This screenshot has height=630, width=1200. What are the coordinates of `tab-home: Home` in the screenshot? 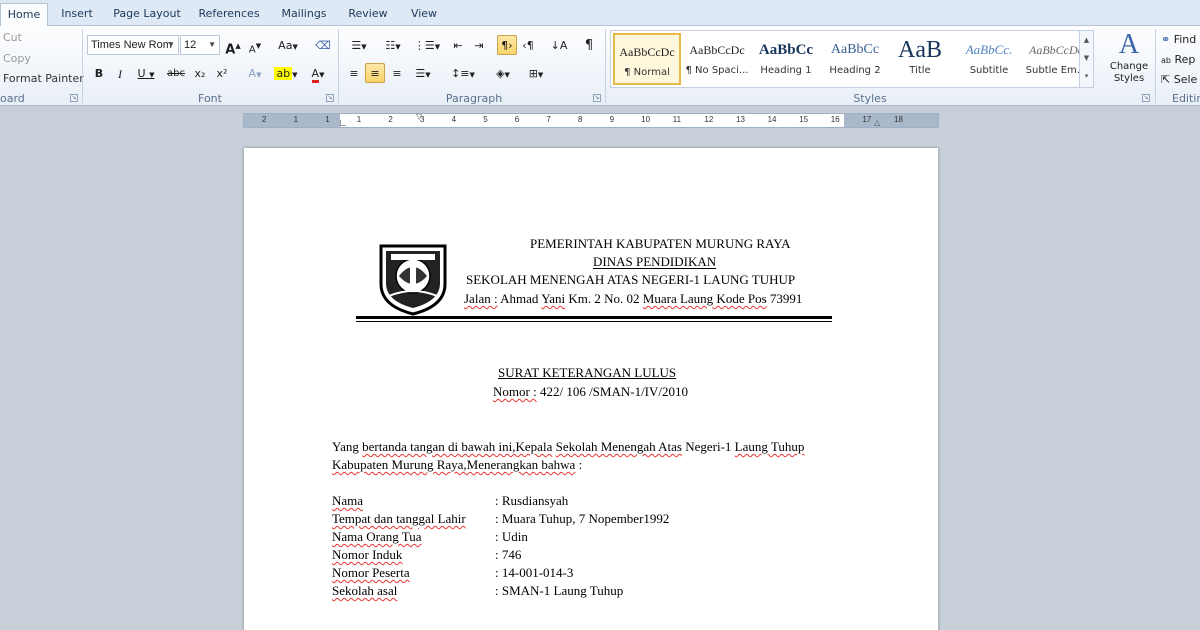 It's located at (24, 15).